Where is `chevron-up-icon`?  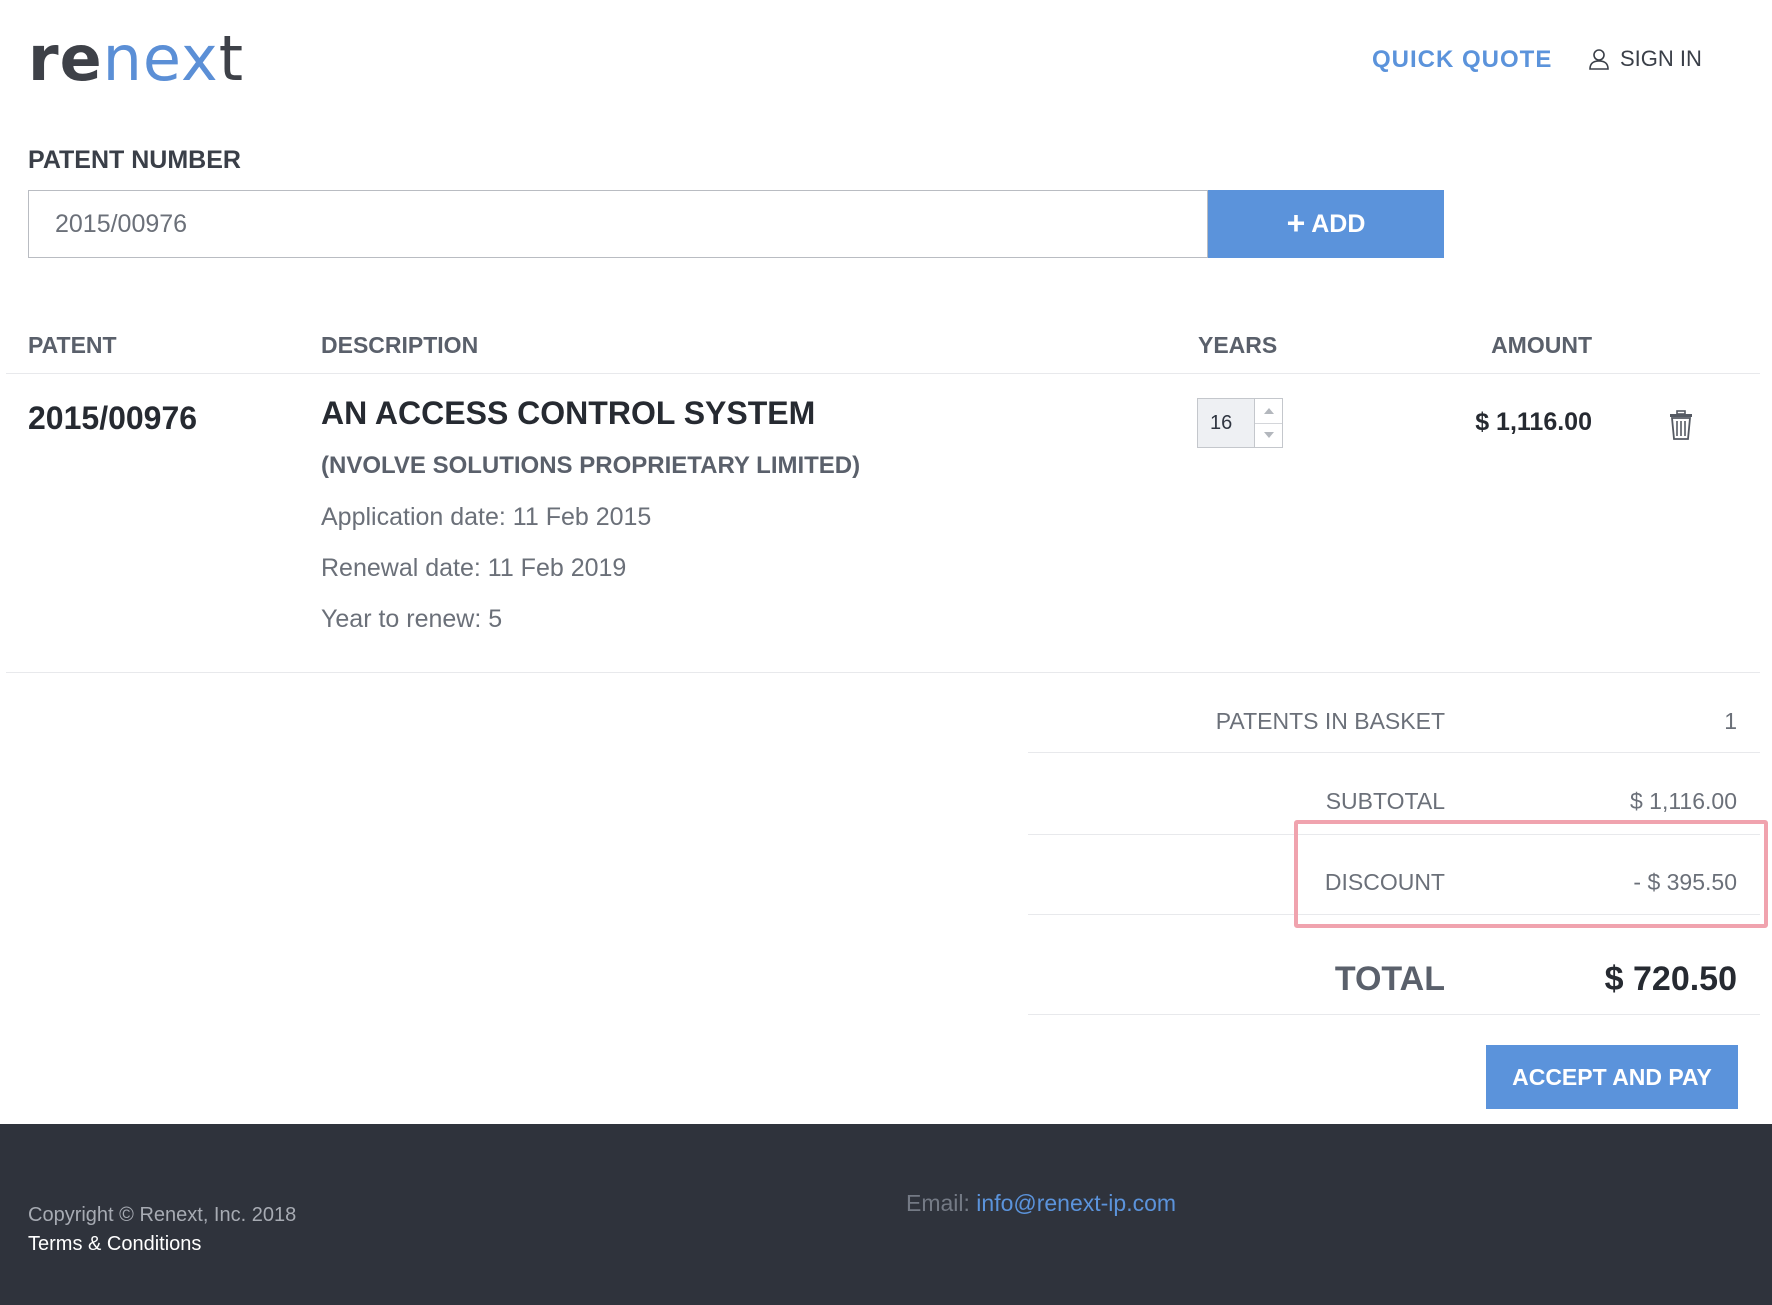 chevron-up-icon is located at coordinates (1268, 410).